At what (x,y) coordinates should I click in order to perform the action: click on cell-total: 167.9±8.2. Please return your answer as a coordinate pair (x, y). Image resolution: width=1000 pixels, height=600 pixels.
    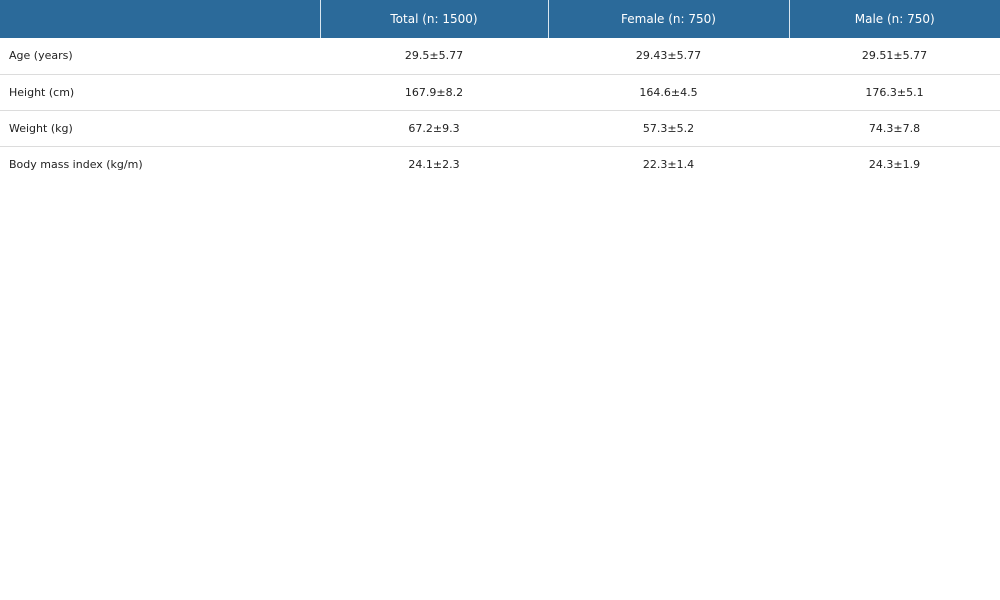
    Looking at the image, I should click on (434, 92).